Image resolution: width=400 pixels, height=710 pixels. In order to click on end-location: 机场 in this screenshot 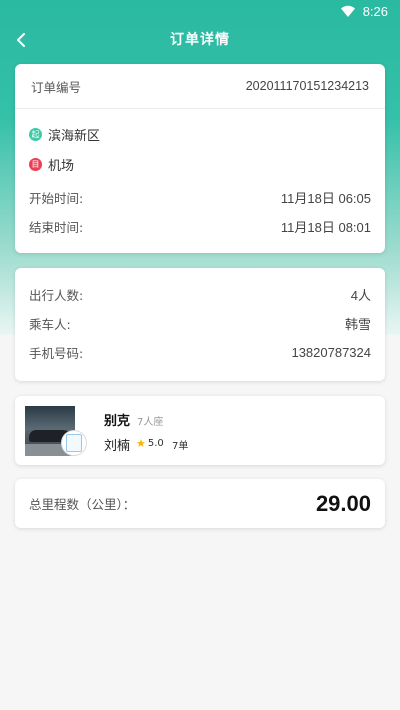, I will do `click(61, 166)`.